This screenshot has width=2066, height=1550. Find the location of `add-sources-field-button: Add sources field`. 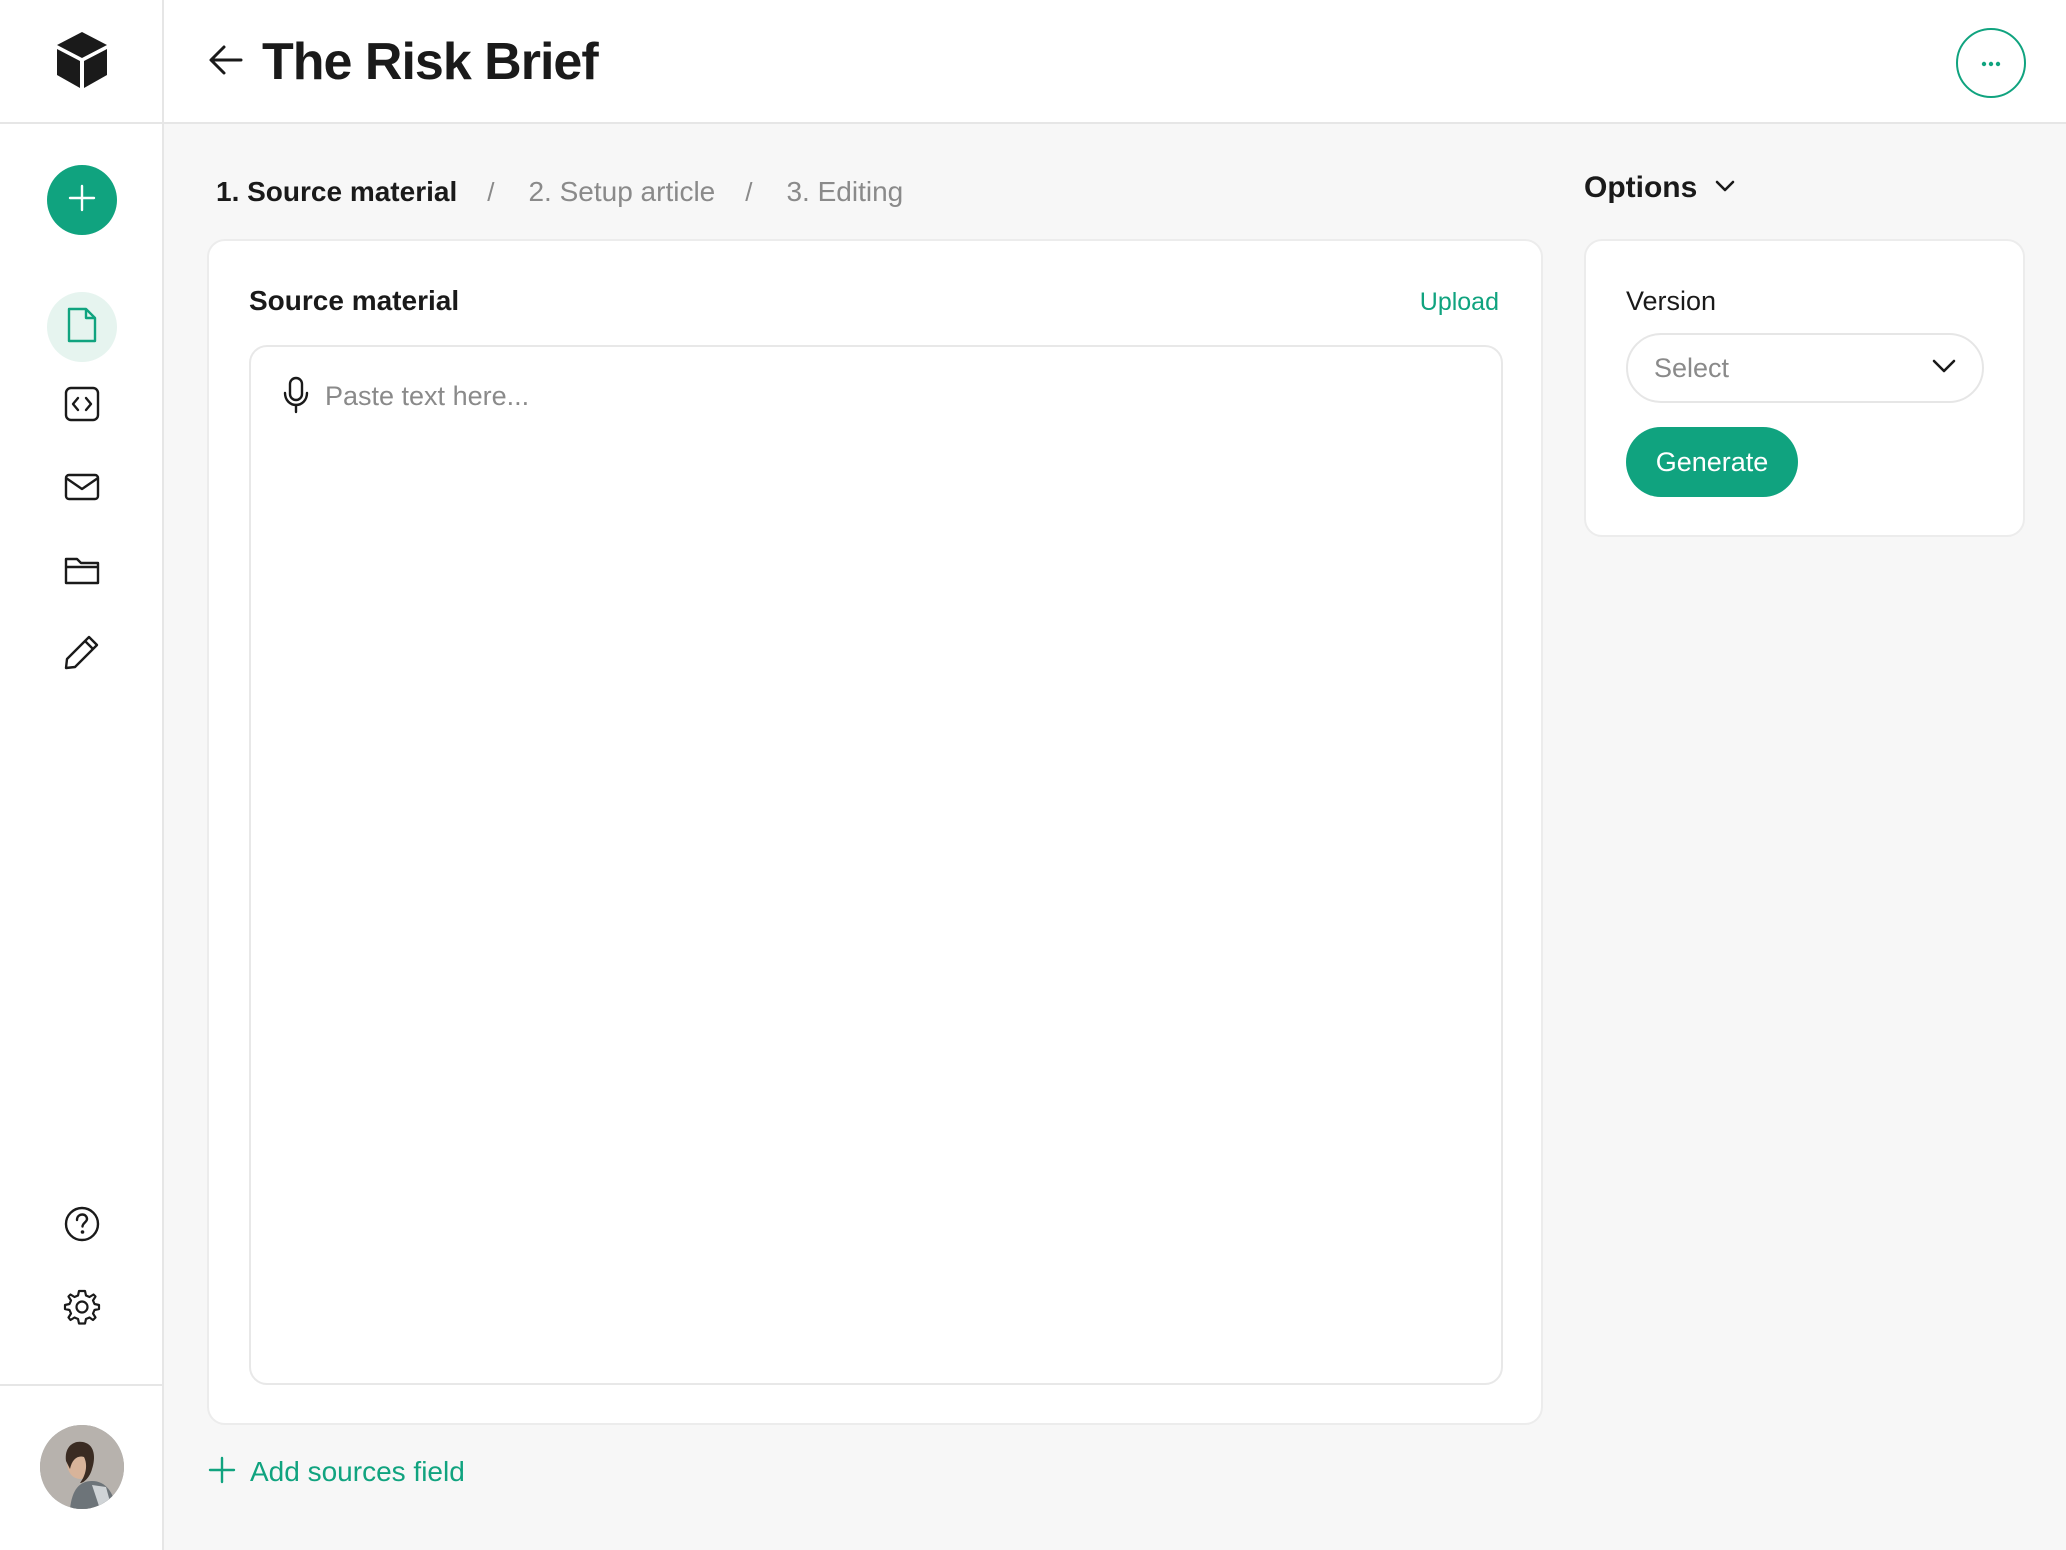

add-sources-field-button: Add sources field is located at coordinates (336, 1472).